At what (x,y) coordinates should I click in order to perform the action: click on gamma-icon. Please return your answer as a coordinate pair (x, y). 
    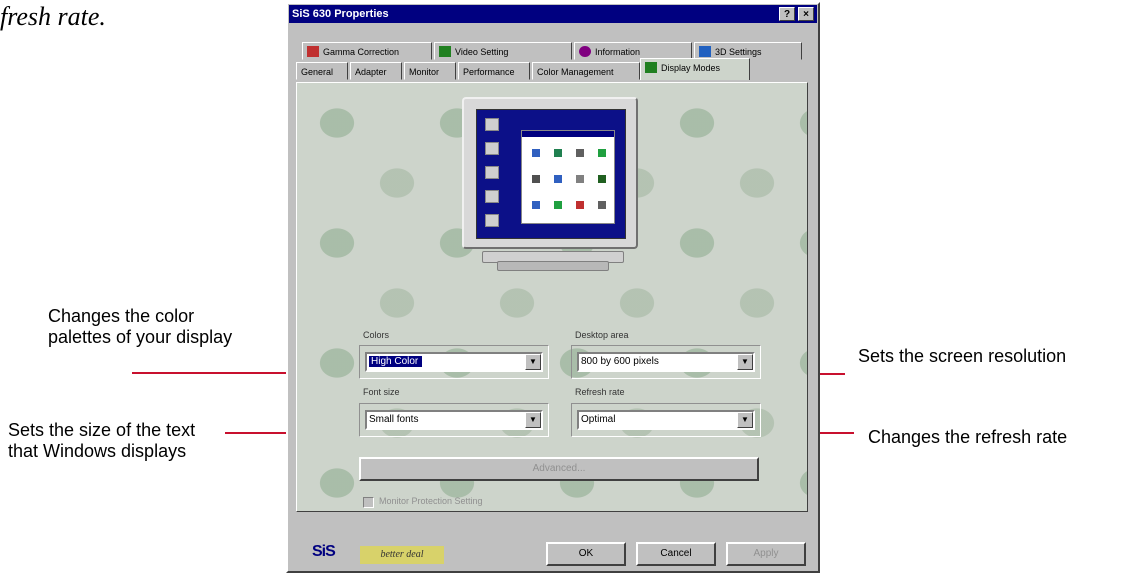
    Looking at the image, I should click on (313, 51).